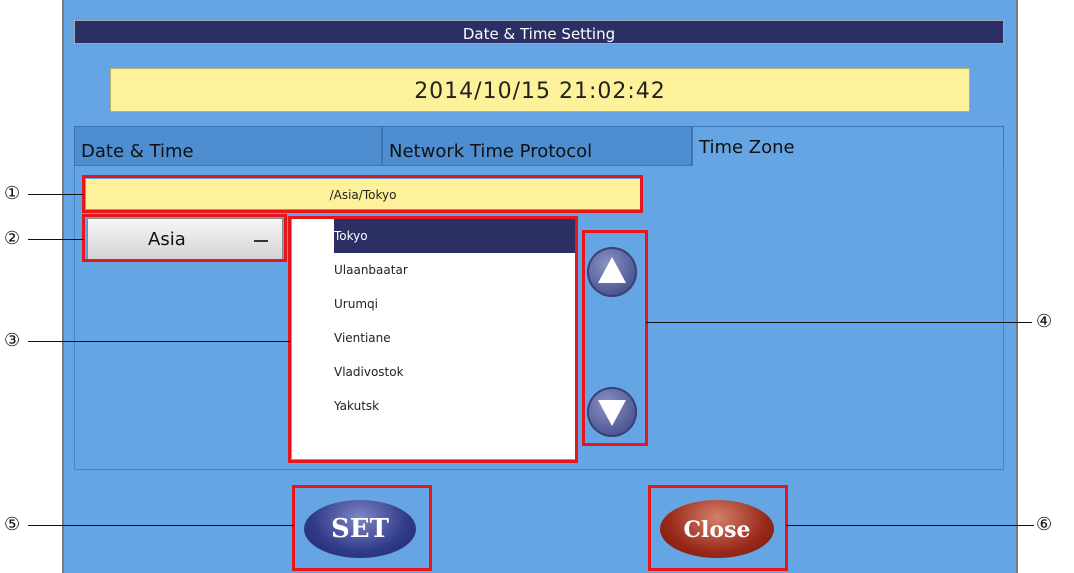  What do you see at coordinates (433, 270) in the screenshot?
I see `list-item: Ulaanbaatar` at bounding box center [433, 270].